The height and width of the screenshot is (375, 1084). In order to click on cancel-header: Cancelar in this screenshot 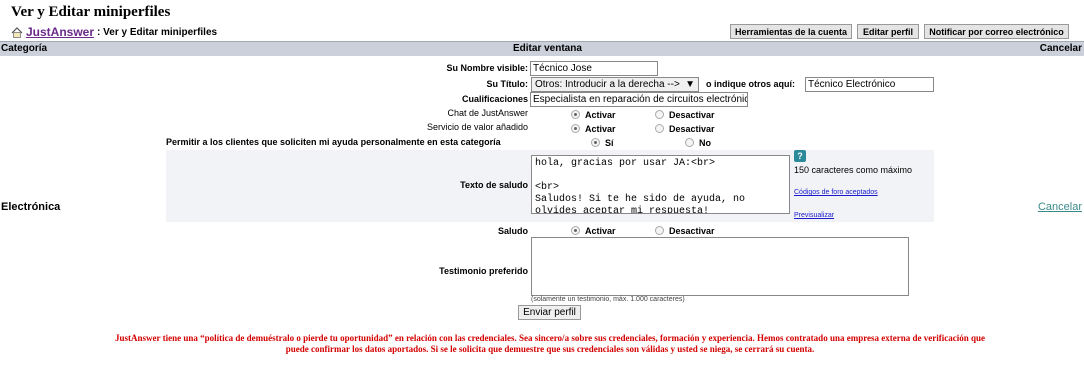, I will do `click(1060, 48)`.